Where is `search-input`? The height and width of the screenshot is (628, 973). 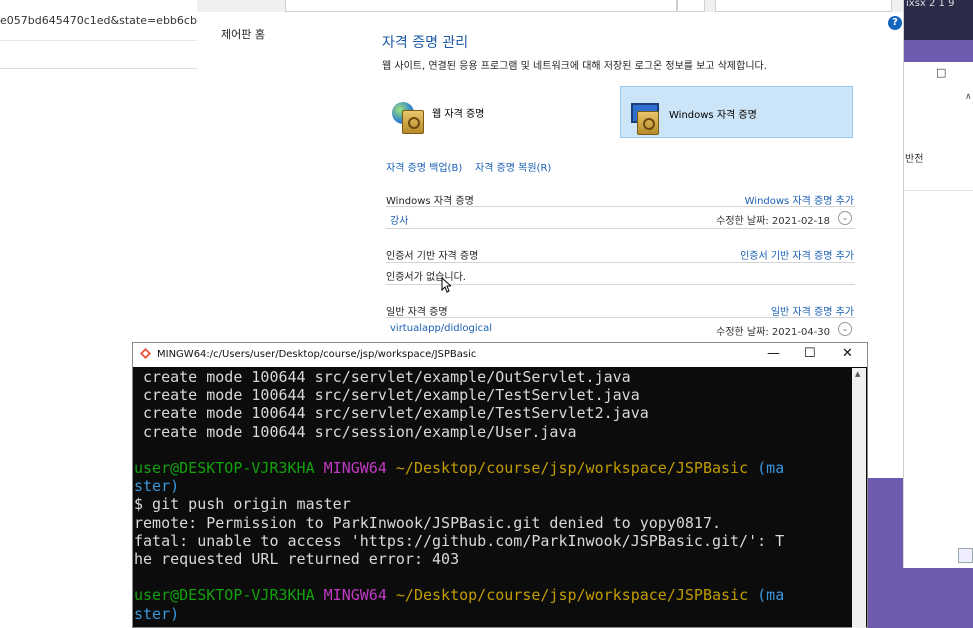
search-input is located at coordinates (803, 6).